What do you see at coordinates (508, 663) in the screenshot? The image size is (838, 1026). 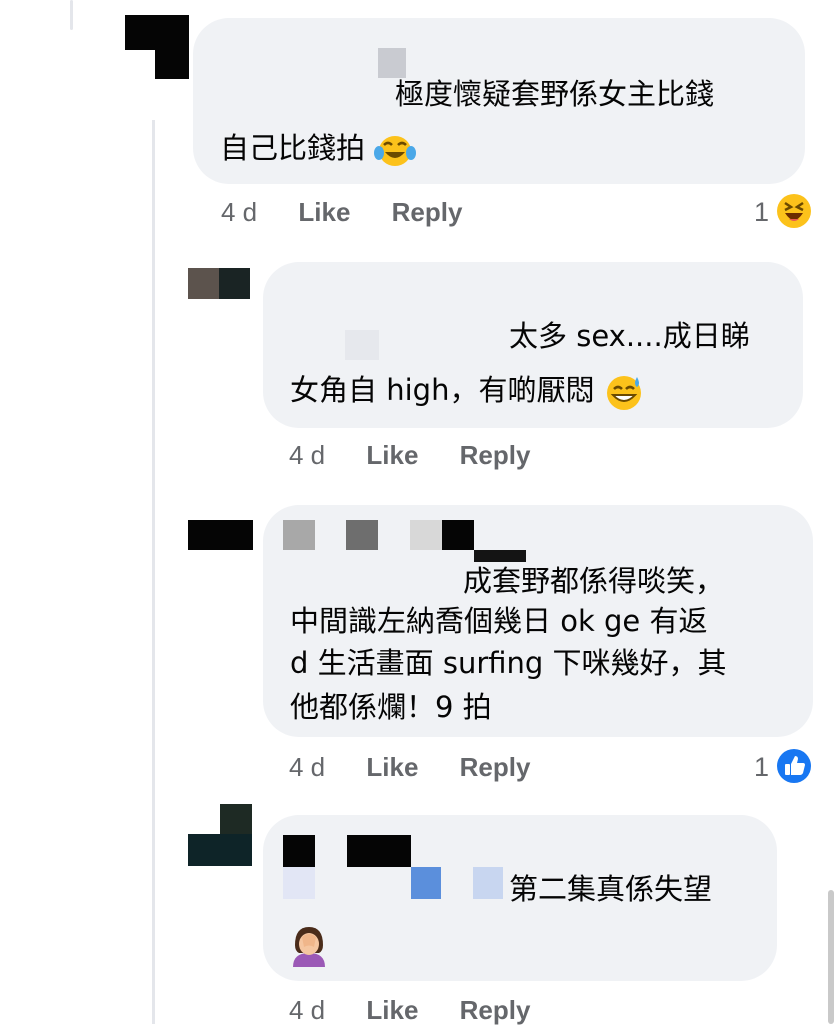 I see `comment-text-line: d 生活畫面 surfing 下咪幾好，其` at bounding box center [508, 663].